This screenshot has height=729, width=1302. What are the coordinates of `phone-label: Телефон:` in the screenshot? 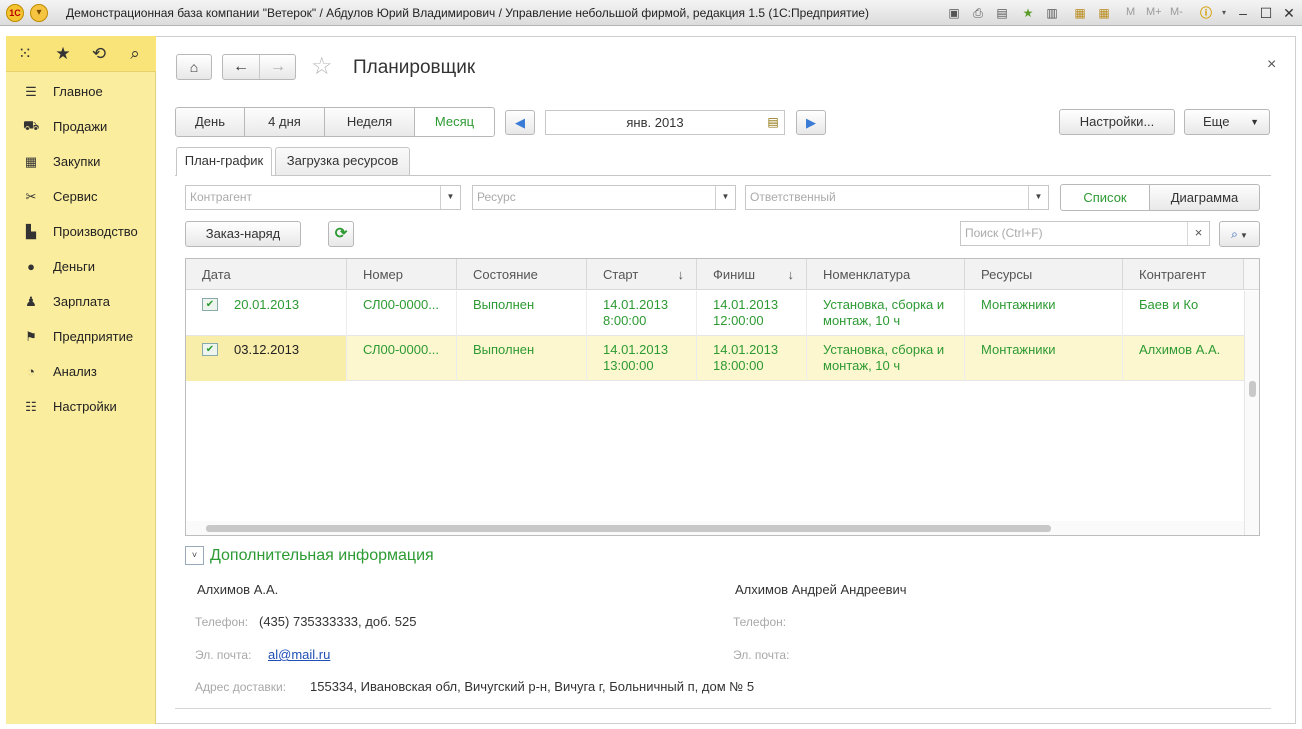 It's located at (222, 622).